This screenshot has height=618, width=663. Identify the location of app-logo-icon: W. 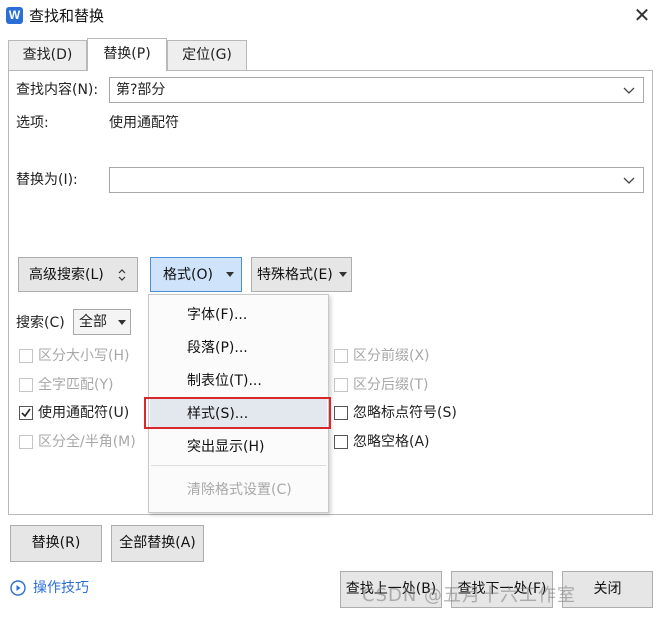
(14, 15).